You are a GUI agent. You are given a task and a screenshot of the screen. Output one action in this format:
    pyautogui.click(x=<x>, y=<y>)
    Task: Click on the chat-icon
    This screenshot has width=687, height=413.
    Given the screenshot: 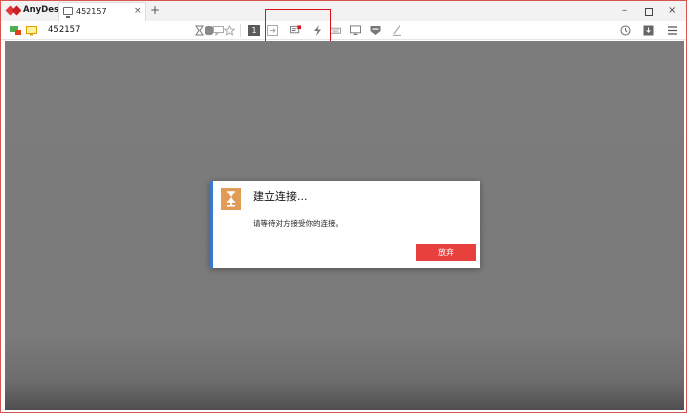 What is the action you would take?
    pyautogui.click(x=218, y=30)
    